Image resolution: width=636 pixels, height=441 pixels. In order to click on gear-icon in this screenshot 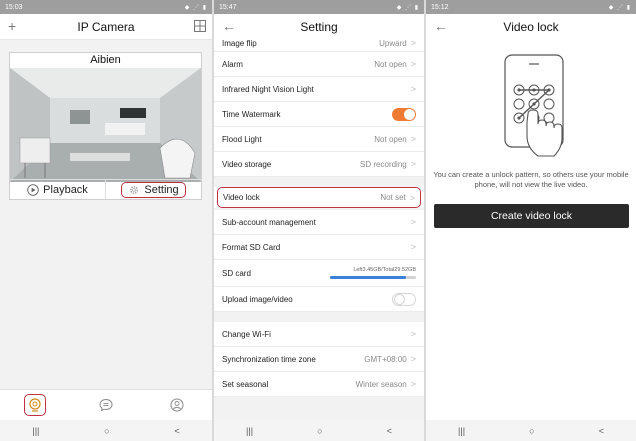, I will do `click(134, 189)`.